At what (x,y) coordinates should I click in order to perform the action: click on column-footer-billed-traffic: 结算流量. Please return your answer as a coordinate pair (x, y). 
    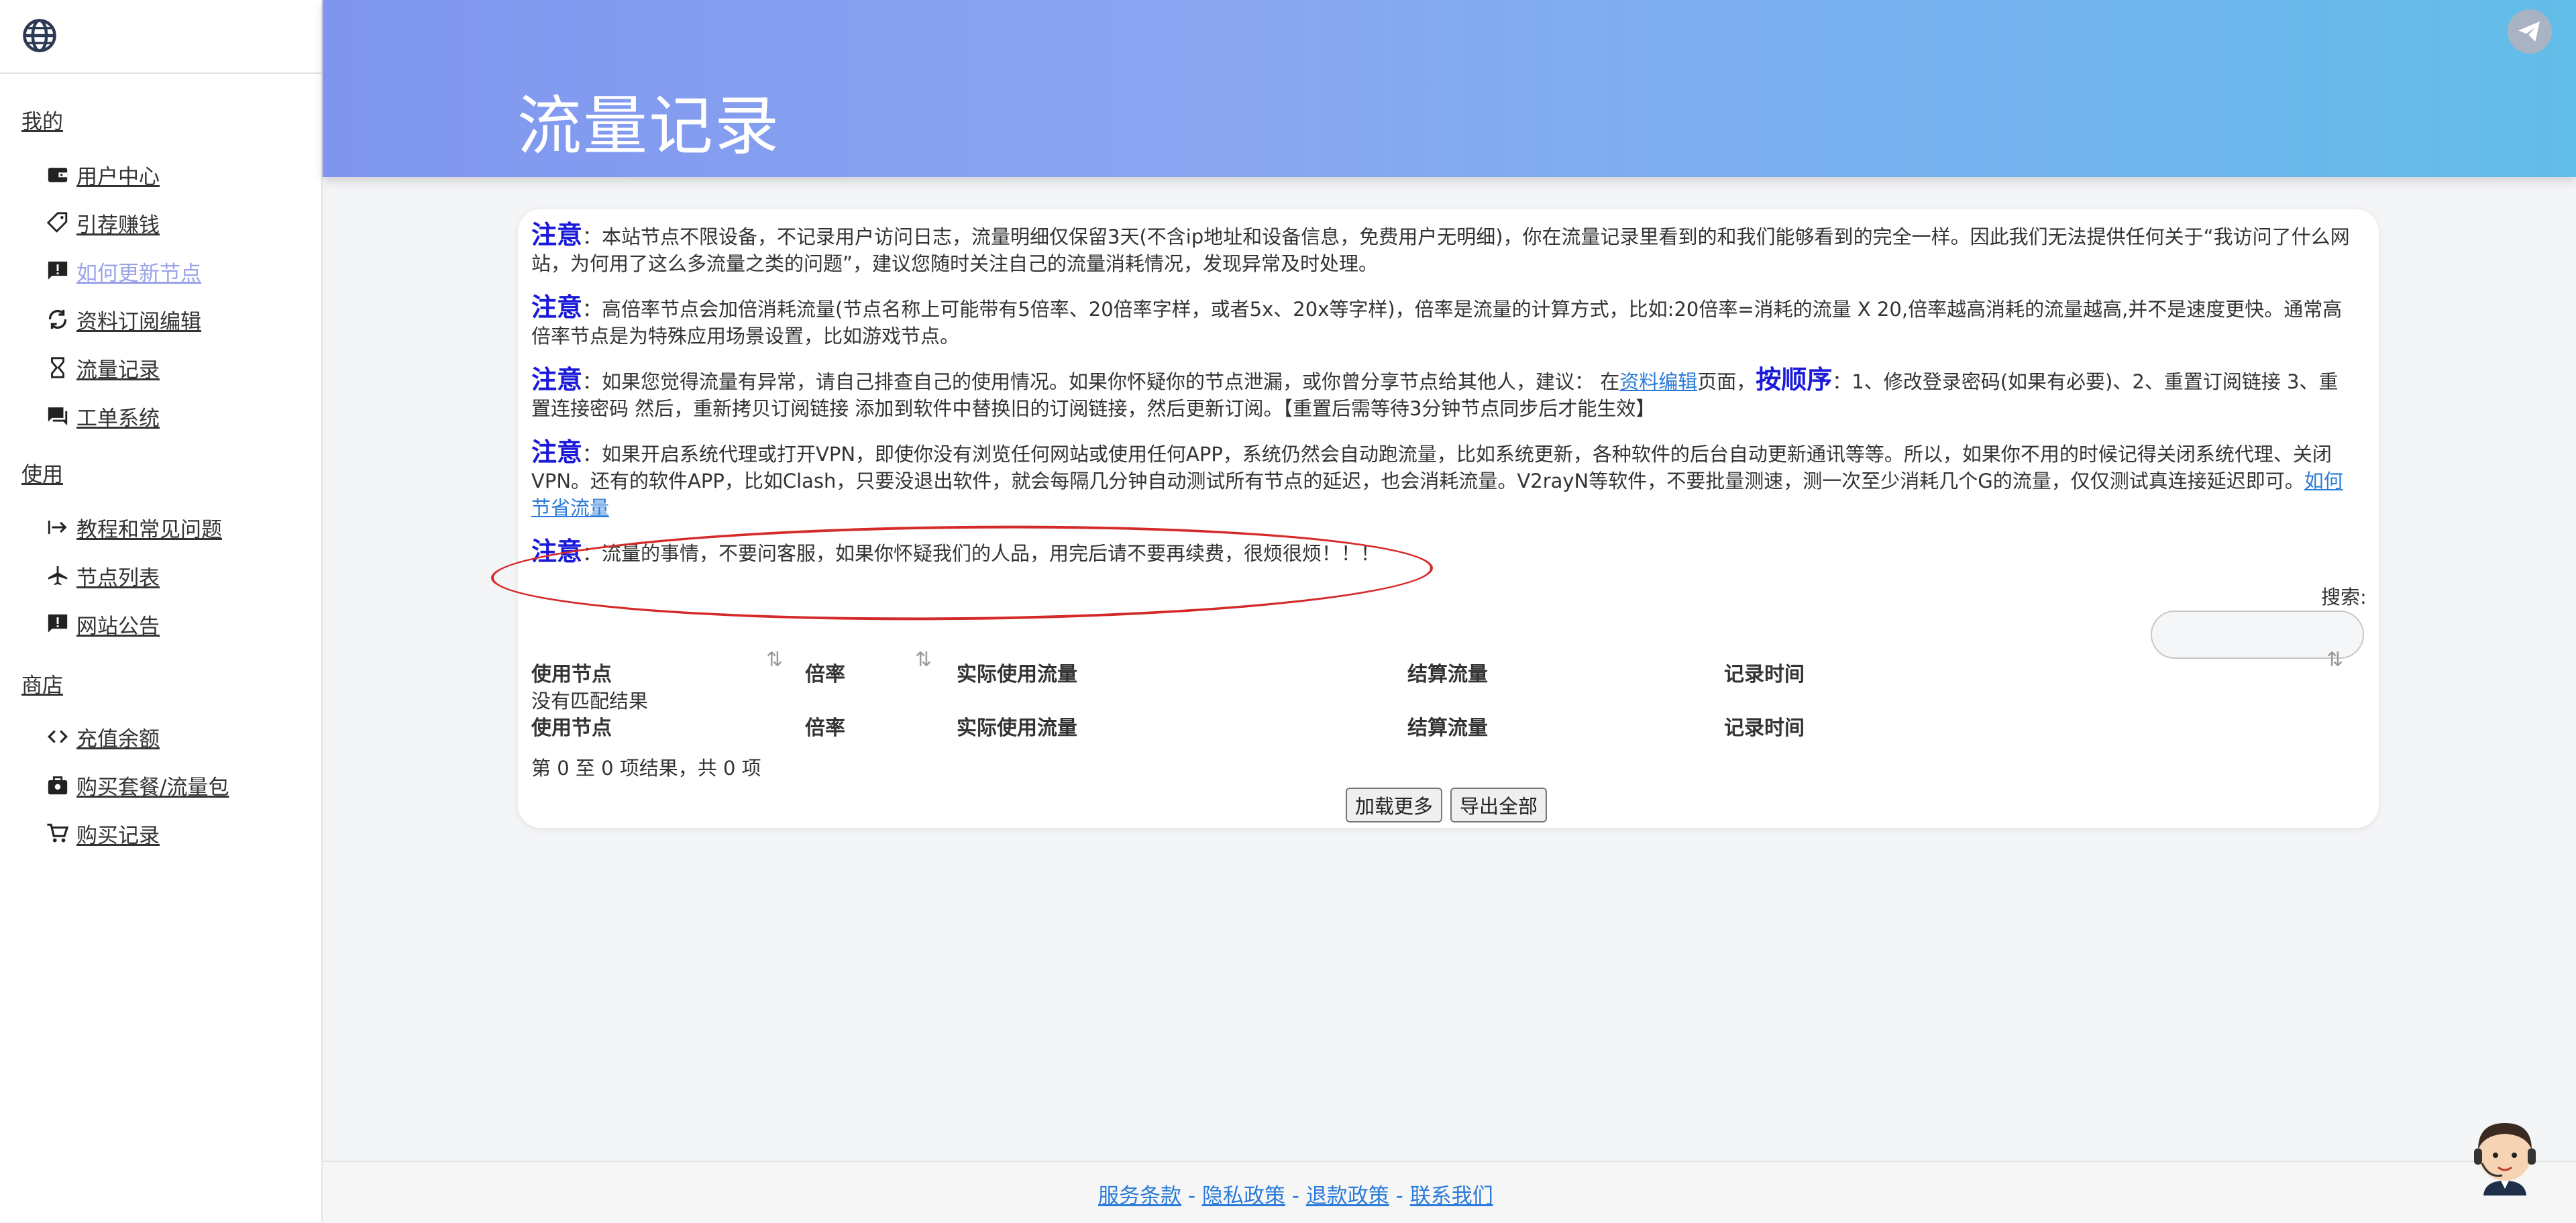
    Looking at the image, I should click on (1447, 728).